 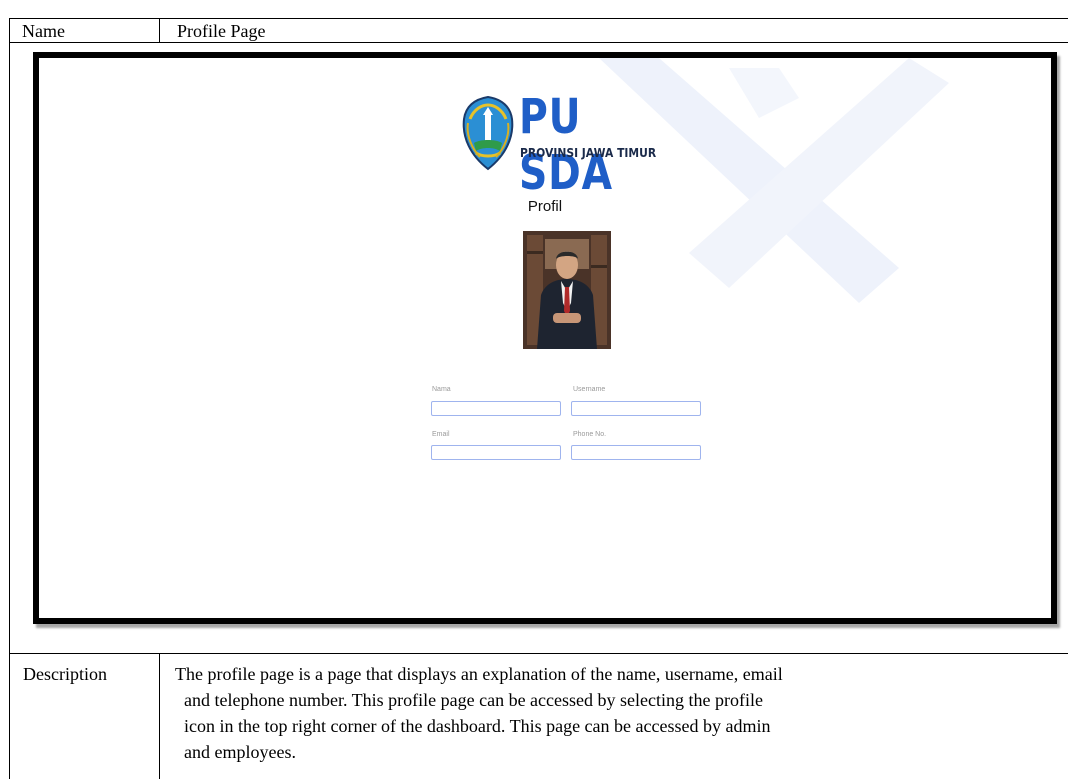 I want to click on nama-label: Nama, so click(x=441, y=389).